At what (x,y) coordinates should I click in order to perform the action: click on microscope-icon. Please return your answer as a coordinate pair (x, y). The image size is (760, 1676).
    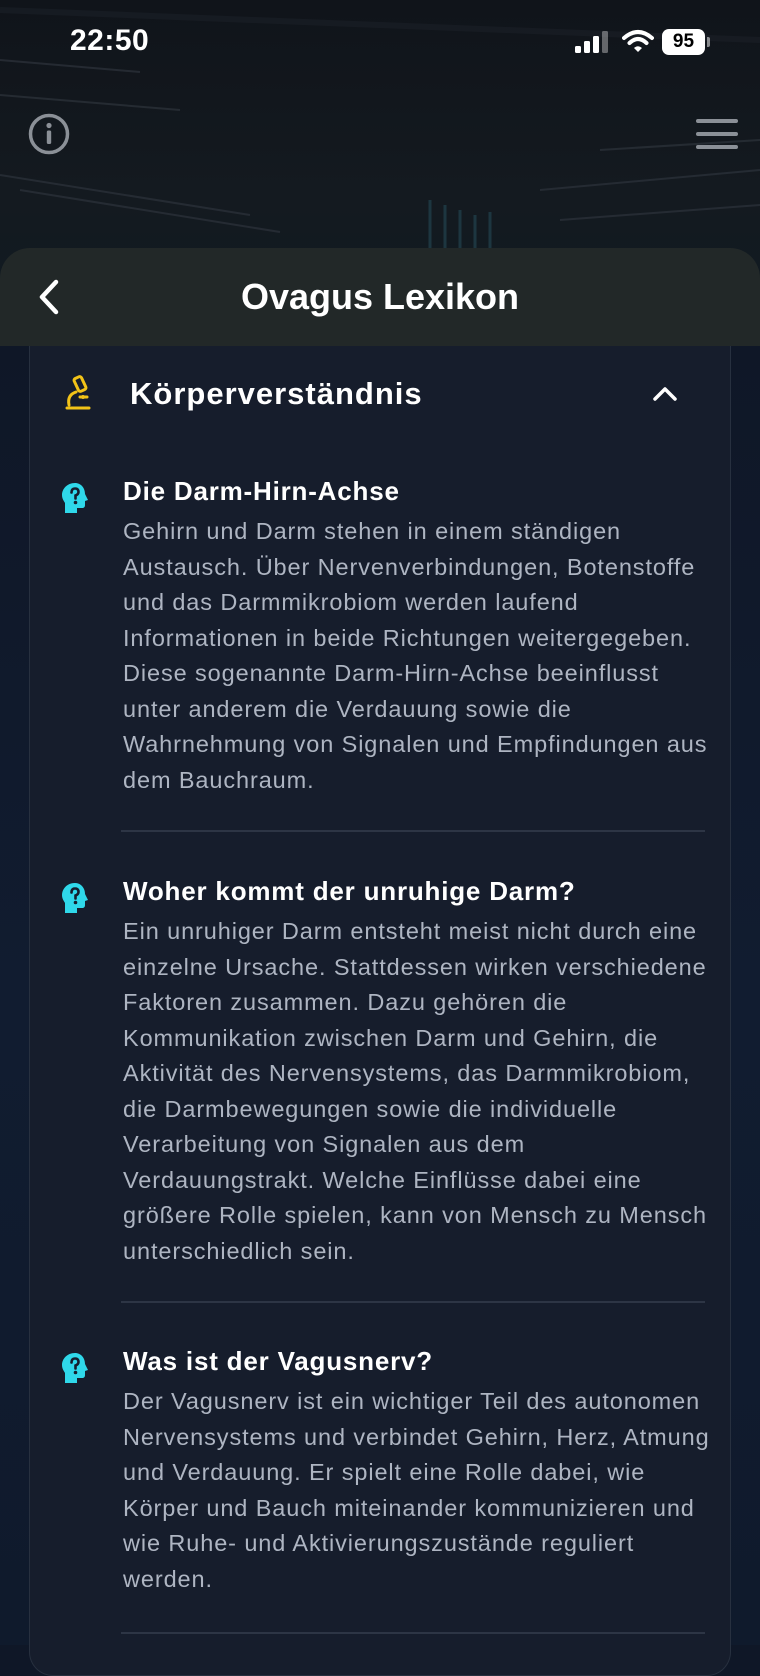
    Looking at the image, I should click on (78, 392).